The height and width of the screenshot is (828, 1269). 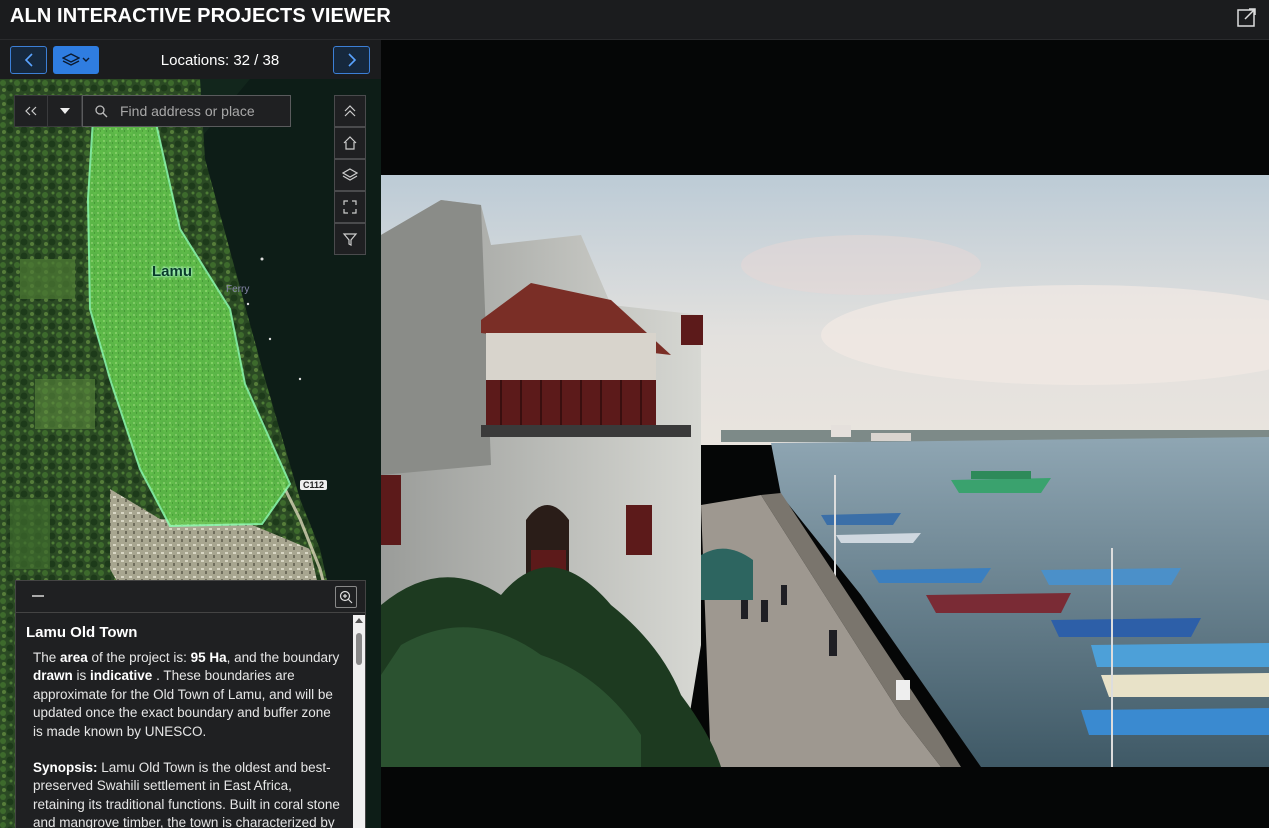 I want to click on location-title: Lamu Old Town, so click(x=82, y=632).